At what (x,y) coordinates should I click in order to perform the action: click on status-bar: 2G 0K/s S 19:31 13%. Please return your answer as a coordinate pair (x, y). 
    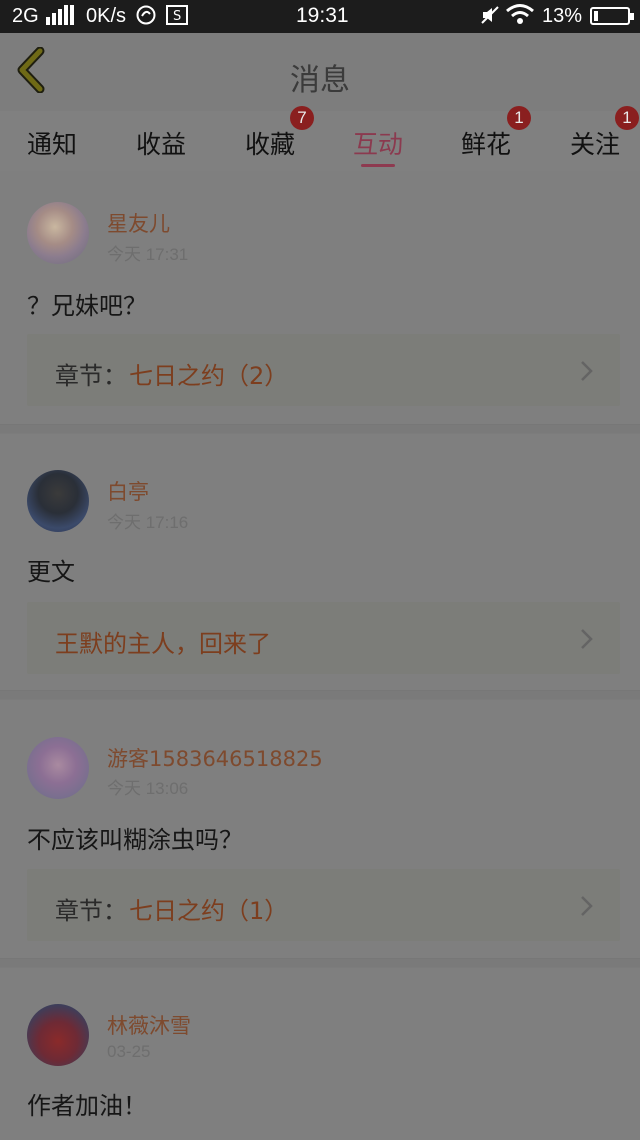
    Looking at the image, I should click on (320, 16).